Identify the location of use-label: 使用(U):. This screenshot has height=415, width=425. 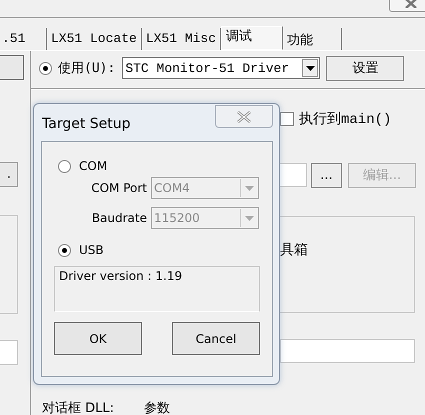
(87, 68).